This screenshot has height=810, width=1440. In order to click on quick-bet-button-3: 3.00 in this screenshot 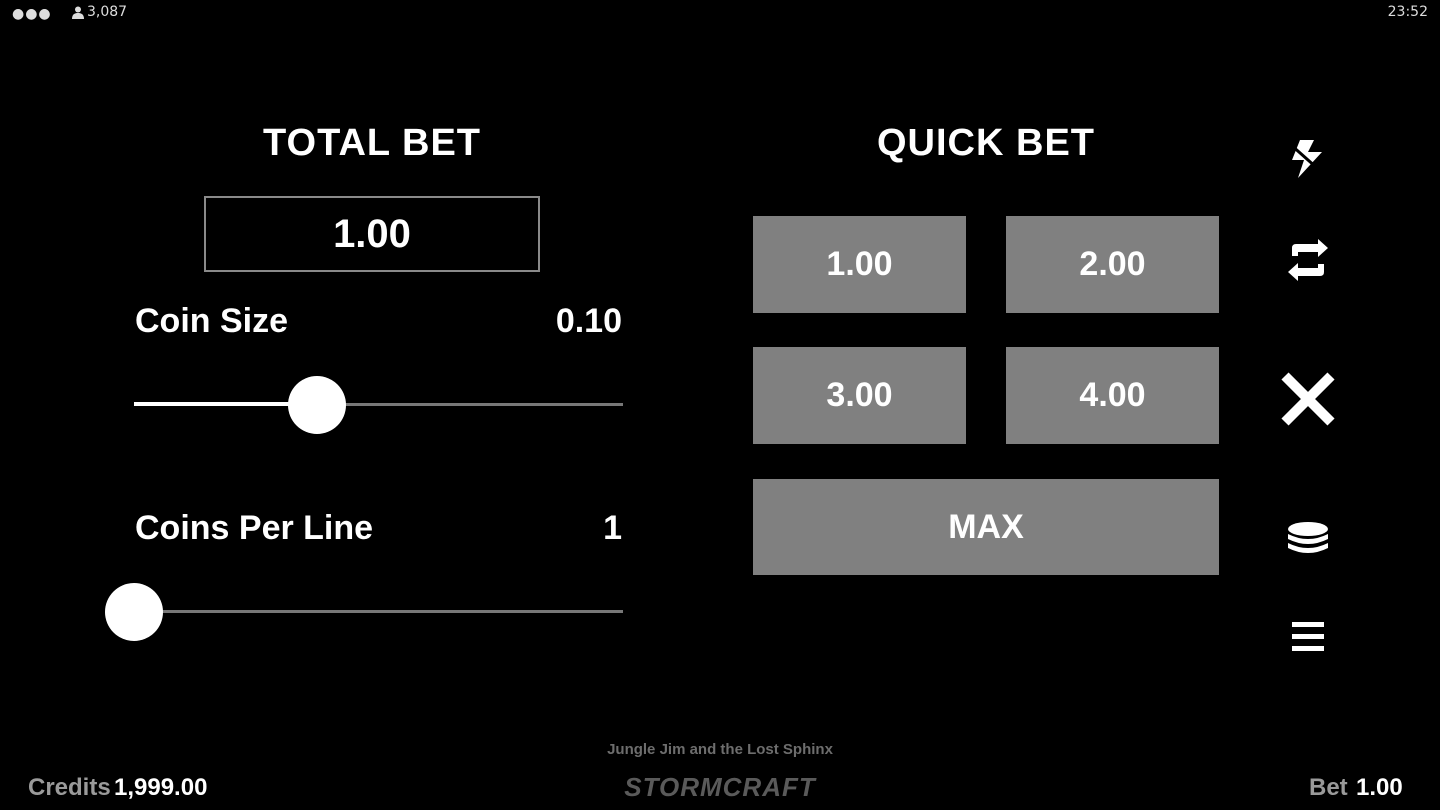, I will do `click(859, 395)`.